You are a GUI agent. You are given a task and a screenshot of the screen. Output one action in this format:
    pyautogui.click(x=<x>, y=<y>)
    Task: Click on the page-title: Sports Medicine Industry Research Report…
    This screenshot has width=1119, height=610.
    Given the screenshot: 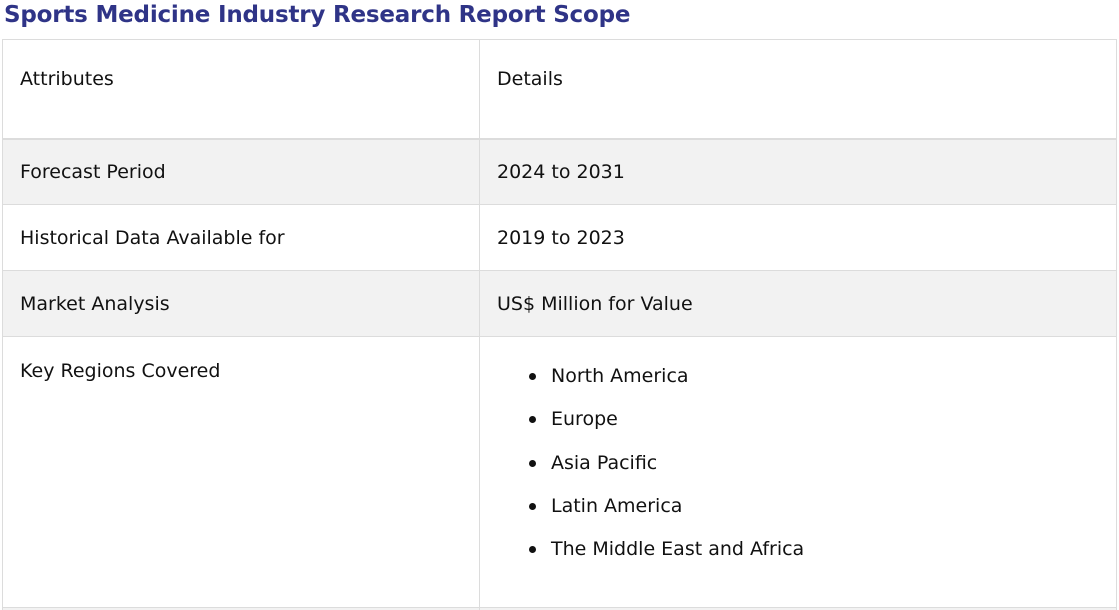 What is the action you would take?
    pyautogui.click(x=317, y=15)
    